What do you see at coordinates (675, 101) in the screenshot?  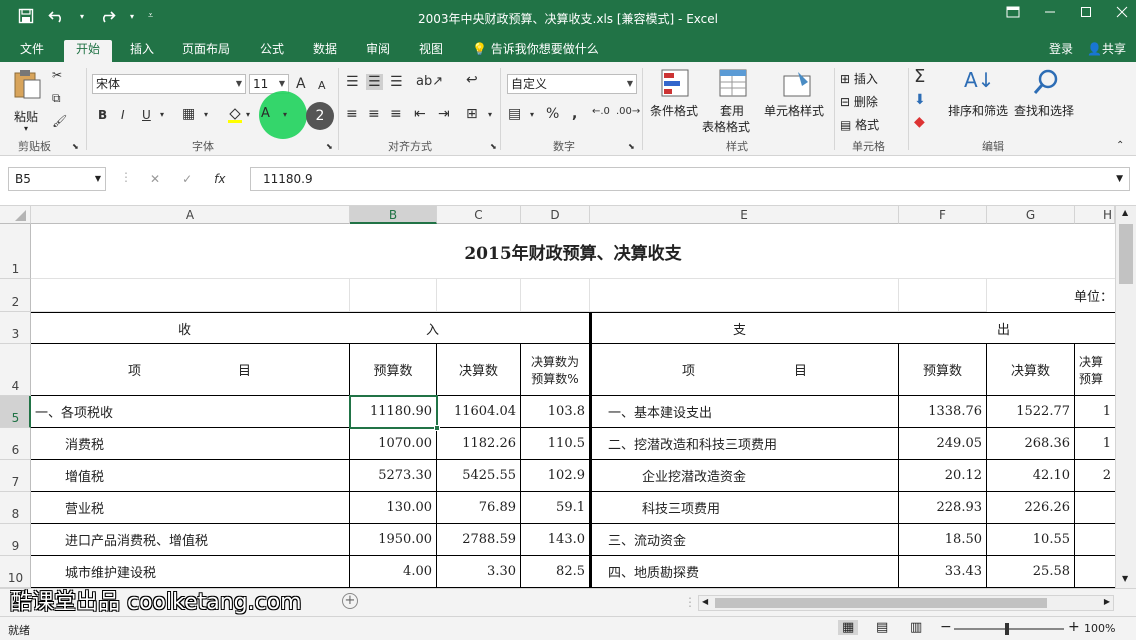 I see `conditional-formatting-button: 条件格式` at bounding box center [675, 101].